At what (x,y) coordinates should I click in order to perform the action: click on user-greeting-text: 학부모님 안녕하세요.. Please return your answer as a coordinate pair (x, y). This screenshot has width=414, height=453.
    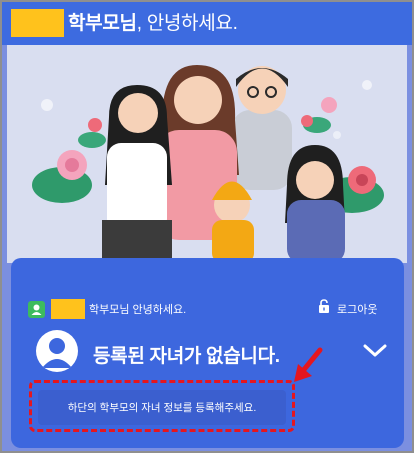
    Looking at the image, I should click on (138, 310).